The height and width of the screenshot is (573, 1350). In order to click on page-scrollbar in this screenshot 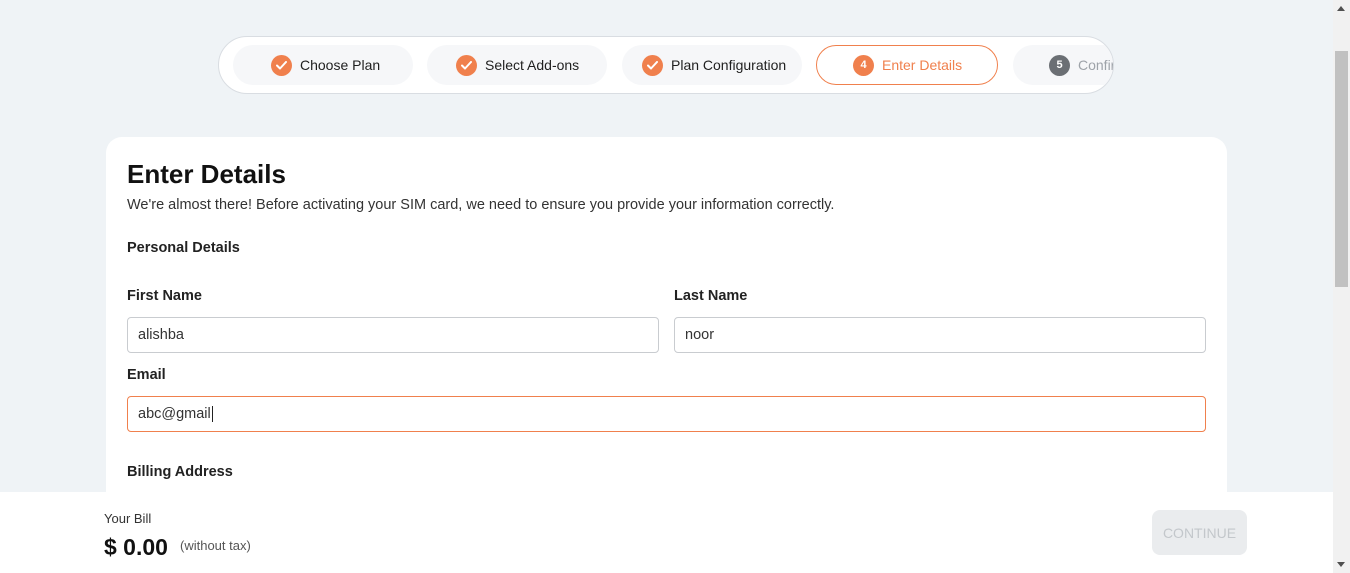, I will do `click(1341, 286)`.